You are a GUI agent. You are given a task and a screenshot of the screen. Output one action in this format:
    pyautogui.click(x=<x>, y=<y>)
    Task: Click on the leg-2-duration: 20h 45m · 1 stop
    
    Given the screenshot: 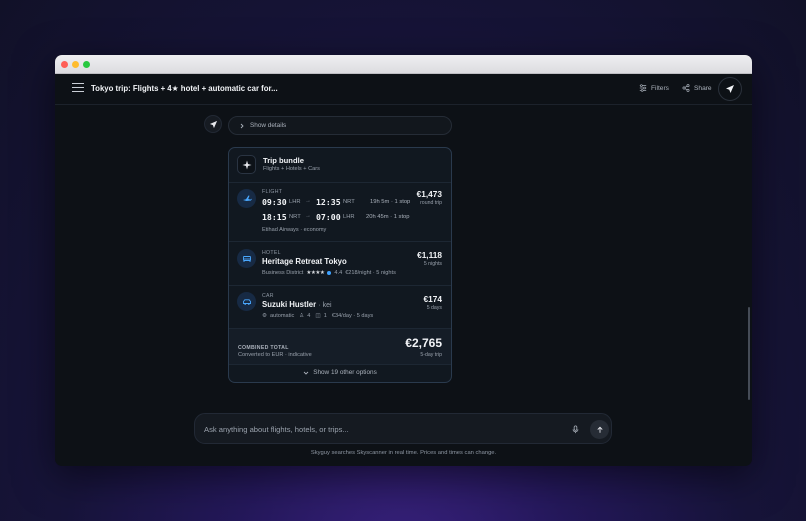 What is the action you would take?
    pyautogui.click(x=388, y=217)
    